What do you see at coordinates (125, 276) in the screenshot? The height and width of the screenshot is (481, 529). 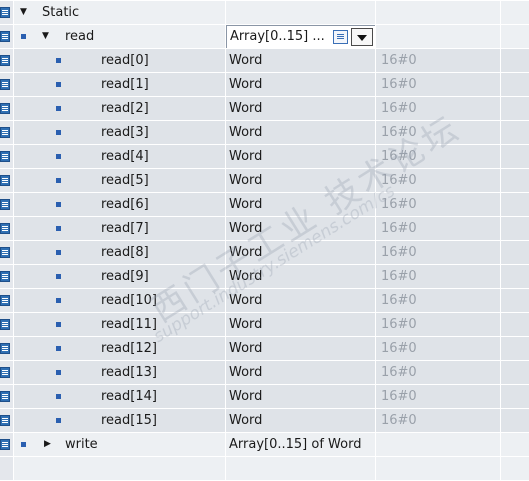 I see `element-name: read[9]` at bounding box center [125, 276].